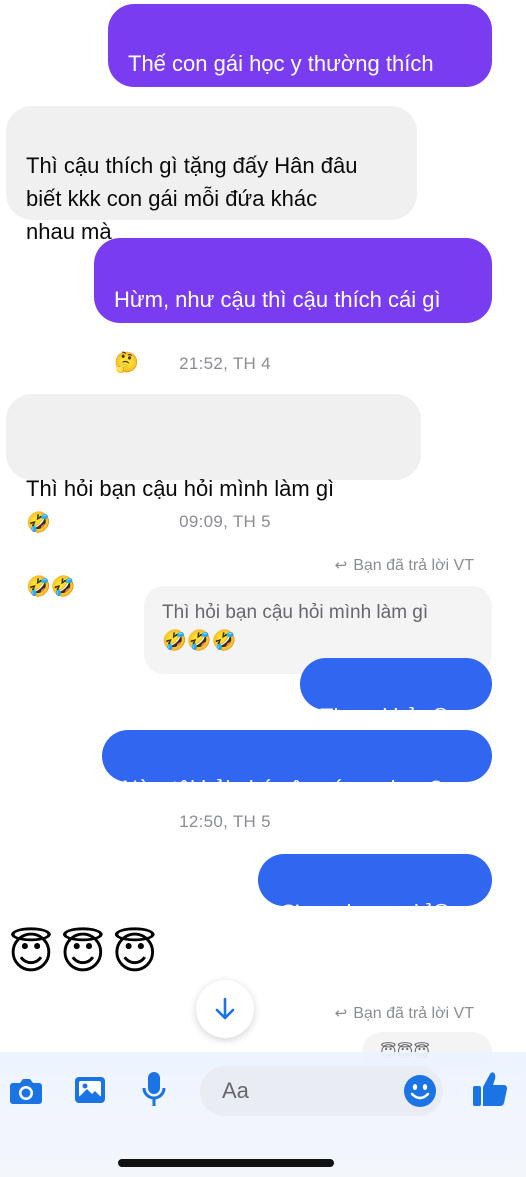 This screenshot has height=1177, width=526. I want to click on gallery-icon, so click(90, 1090).